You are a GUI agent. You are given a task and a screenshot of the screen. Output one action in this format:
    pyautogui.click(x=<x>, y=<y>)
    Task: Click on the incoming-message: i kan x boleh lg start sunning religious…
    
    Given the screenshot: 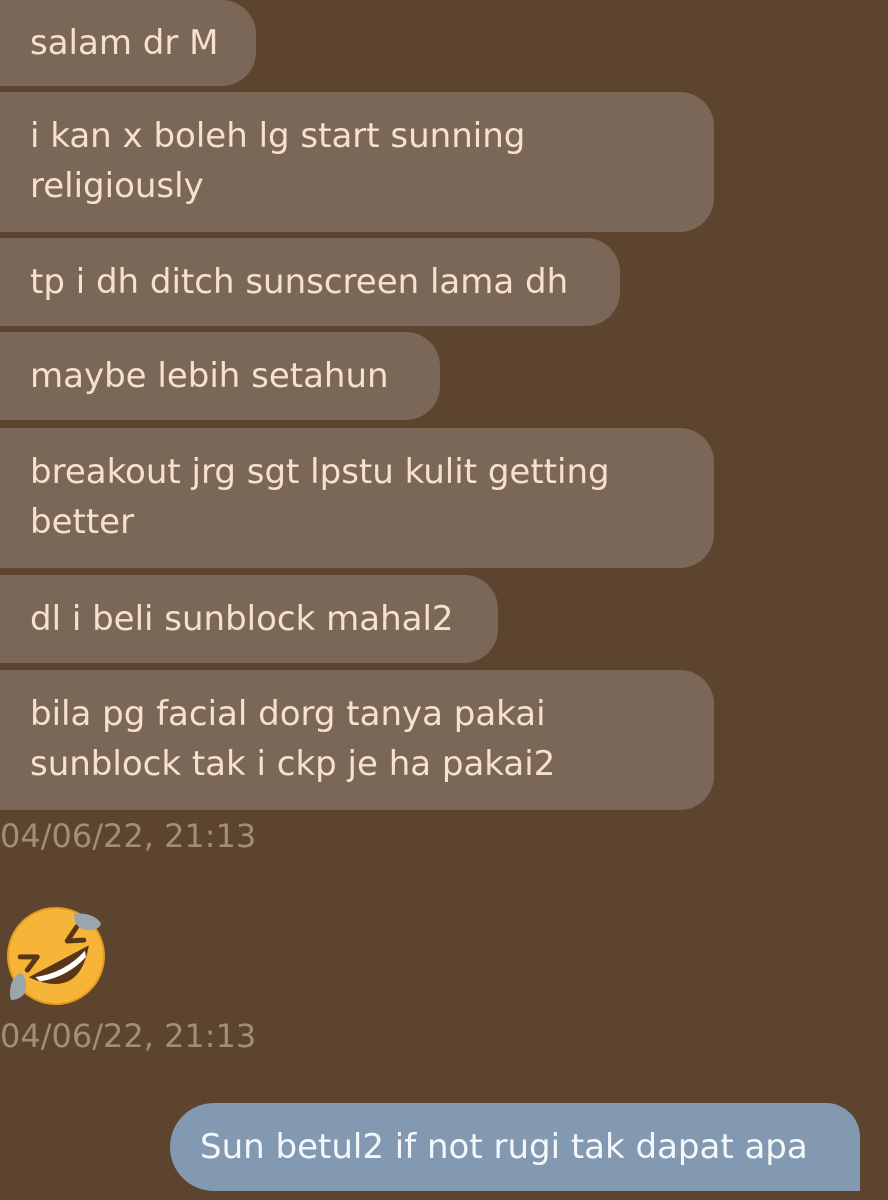 What is the action you would take?
    pyautogui.click(x=357, y=162)
    